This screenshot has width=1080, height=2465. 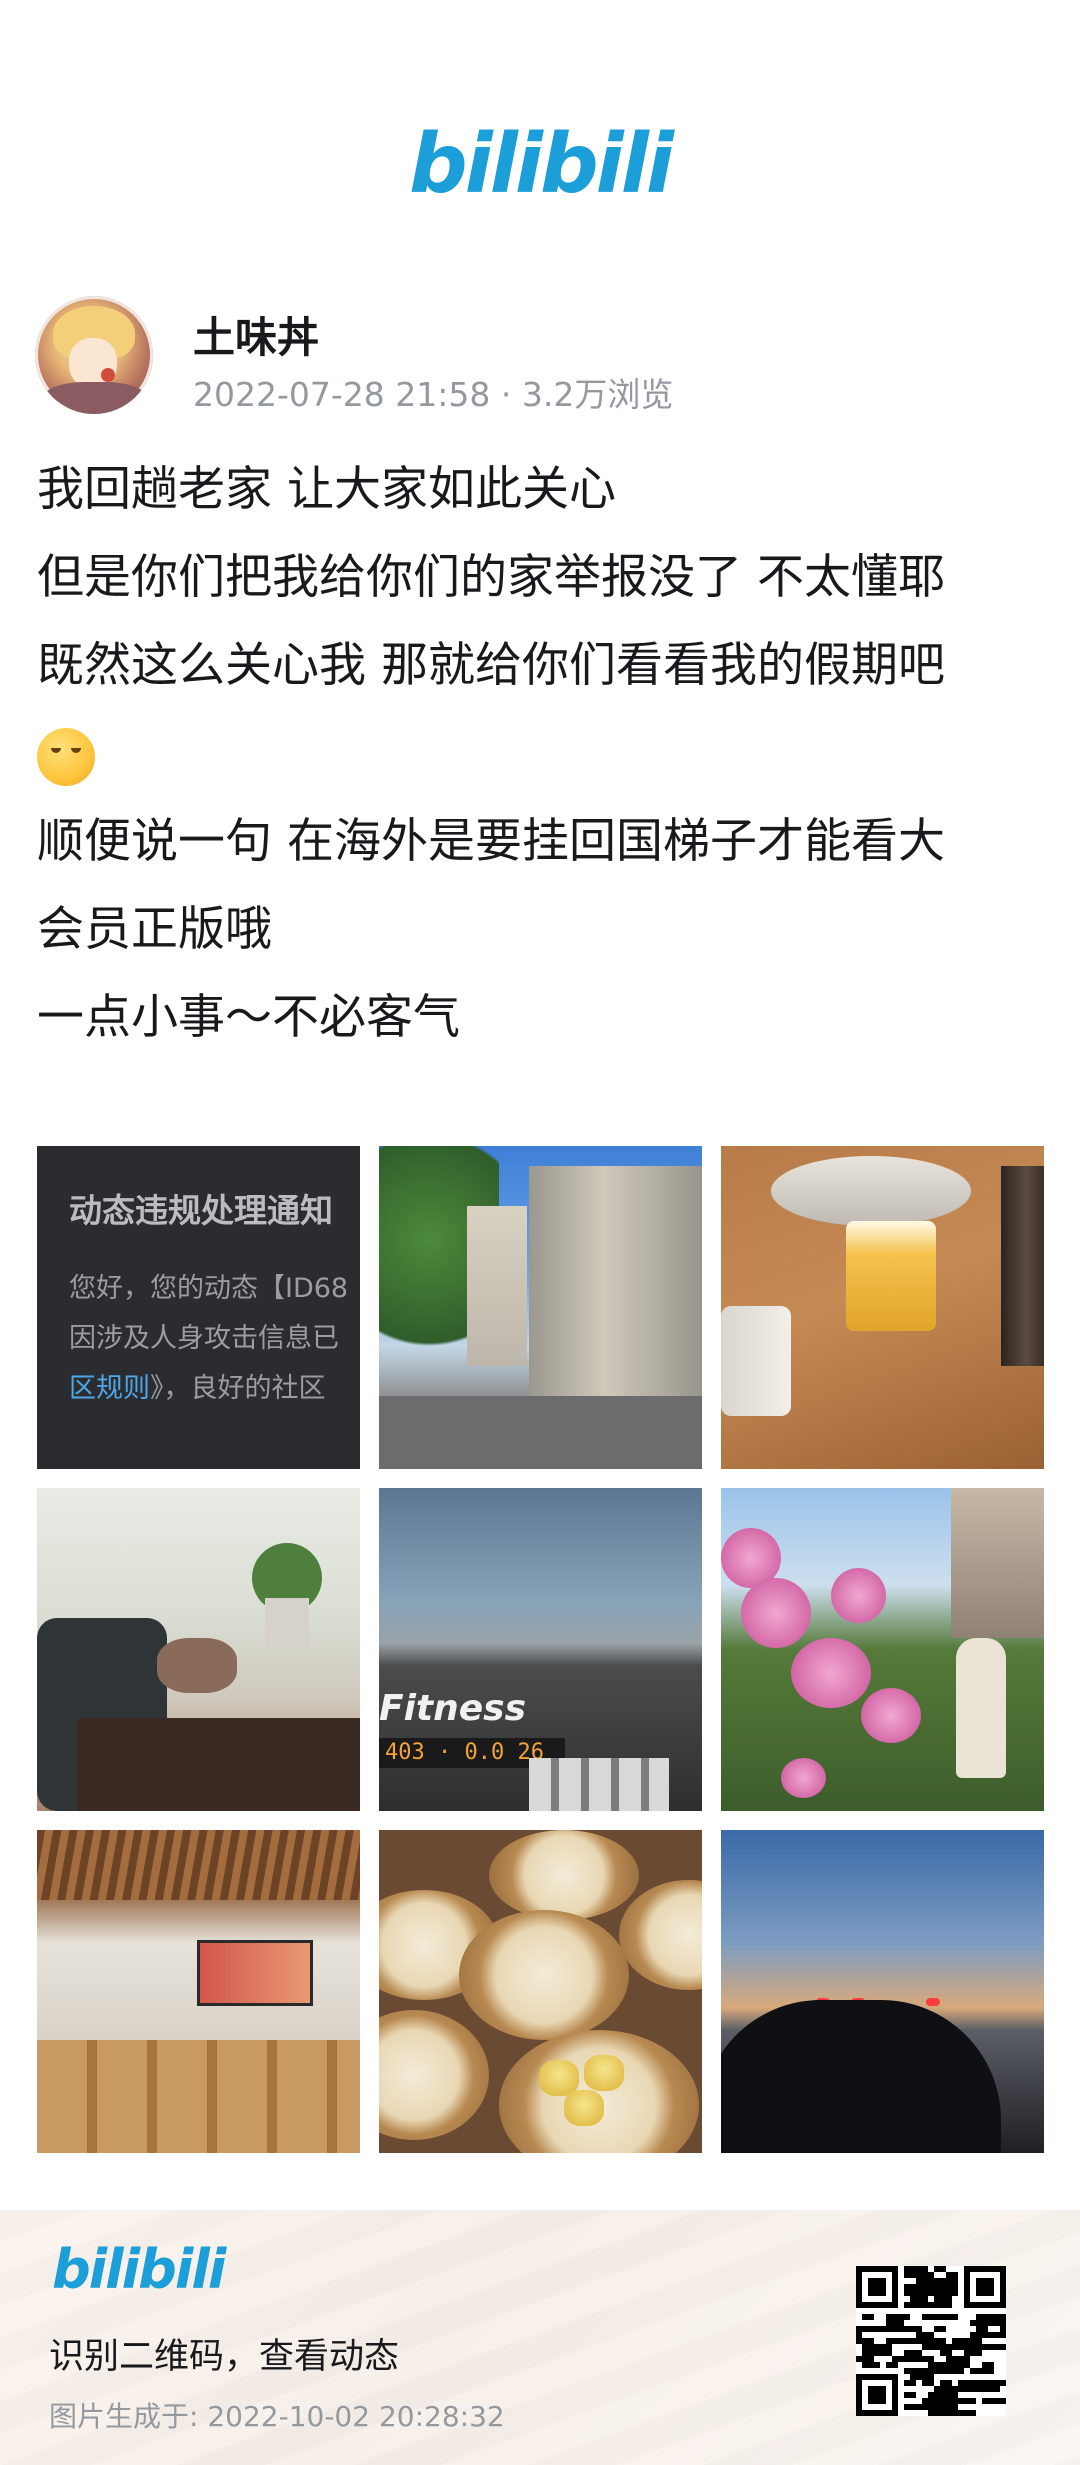 What do you see at coordinates (256, 334) in the screenshot?
I see `author-name: 土味丼` at bounding box center [256, 334].